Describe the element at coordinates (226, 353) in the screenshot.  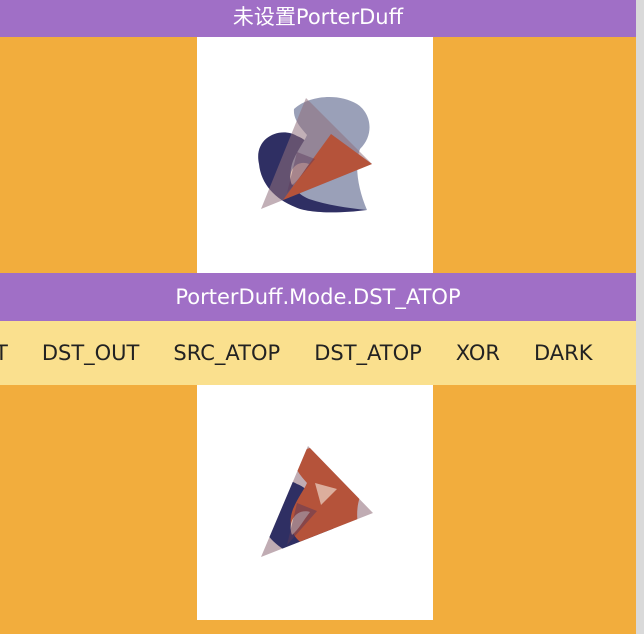
I see `tab-src-atop: SRC_ATOP` at that location.